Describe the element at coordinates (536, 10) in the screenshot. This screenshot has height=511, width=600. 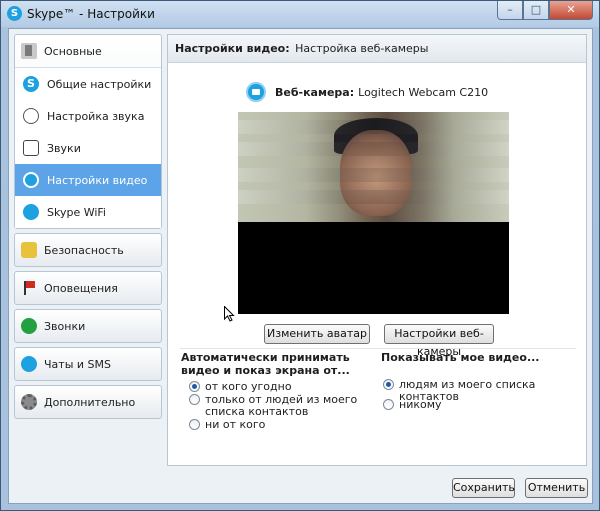
I see `maximize-button: □` at that location.